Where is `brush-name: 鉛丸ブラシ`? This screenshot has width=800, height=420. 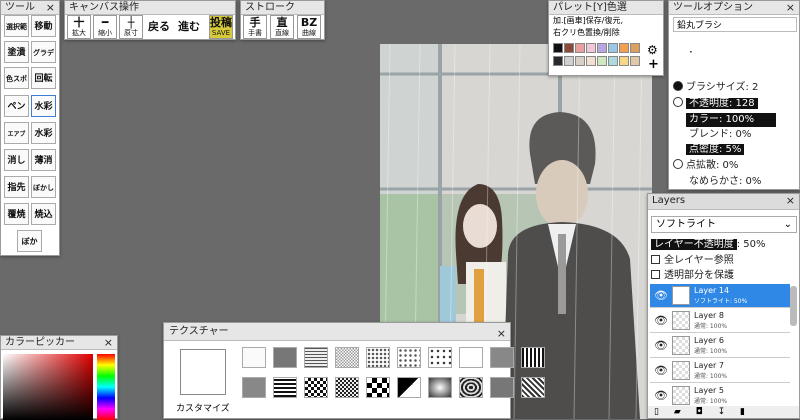 brush-name: 鉛丸ブラシ is located at coordinates (735, 24).